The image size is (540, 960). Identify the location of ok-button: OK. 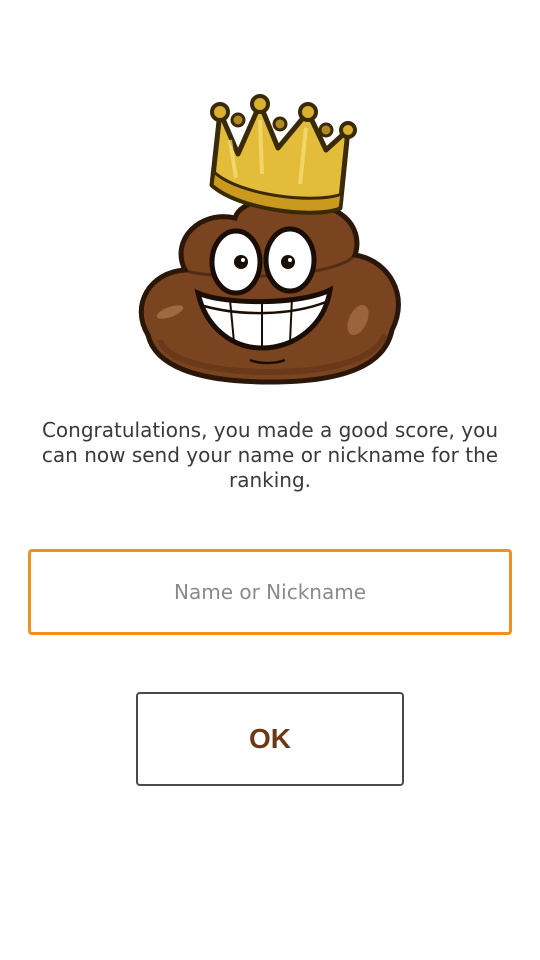
(270, 739).